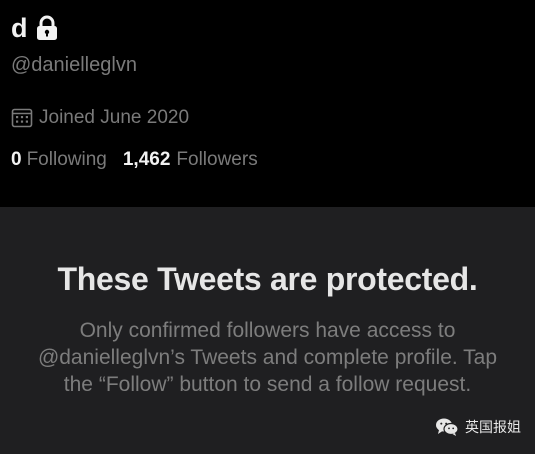 The image size is (535, 454). Describe the element at coordinates (74, 65) in the screenshot. I see `profile-handle: @danielleglvn` at that location.